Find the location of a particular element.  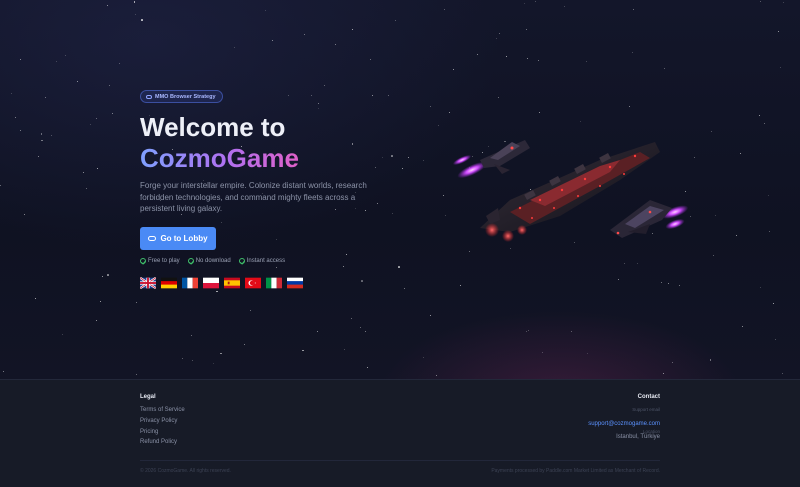

flag-turkey-icon is located at coordinates (253, 283).